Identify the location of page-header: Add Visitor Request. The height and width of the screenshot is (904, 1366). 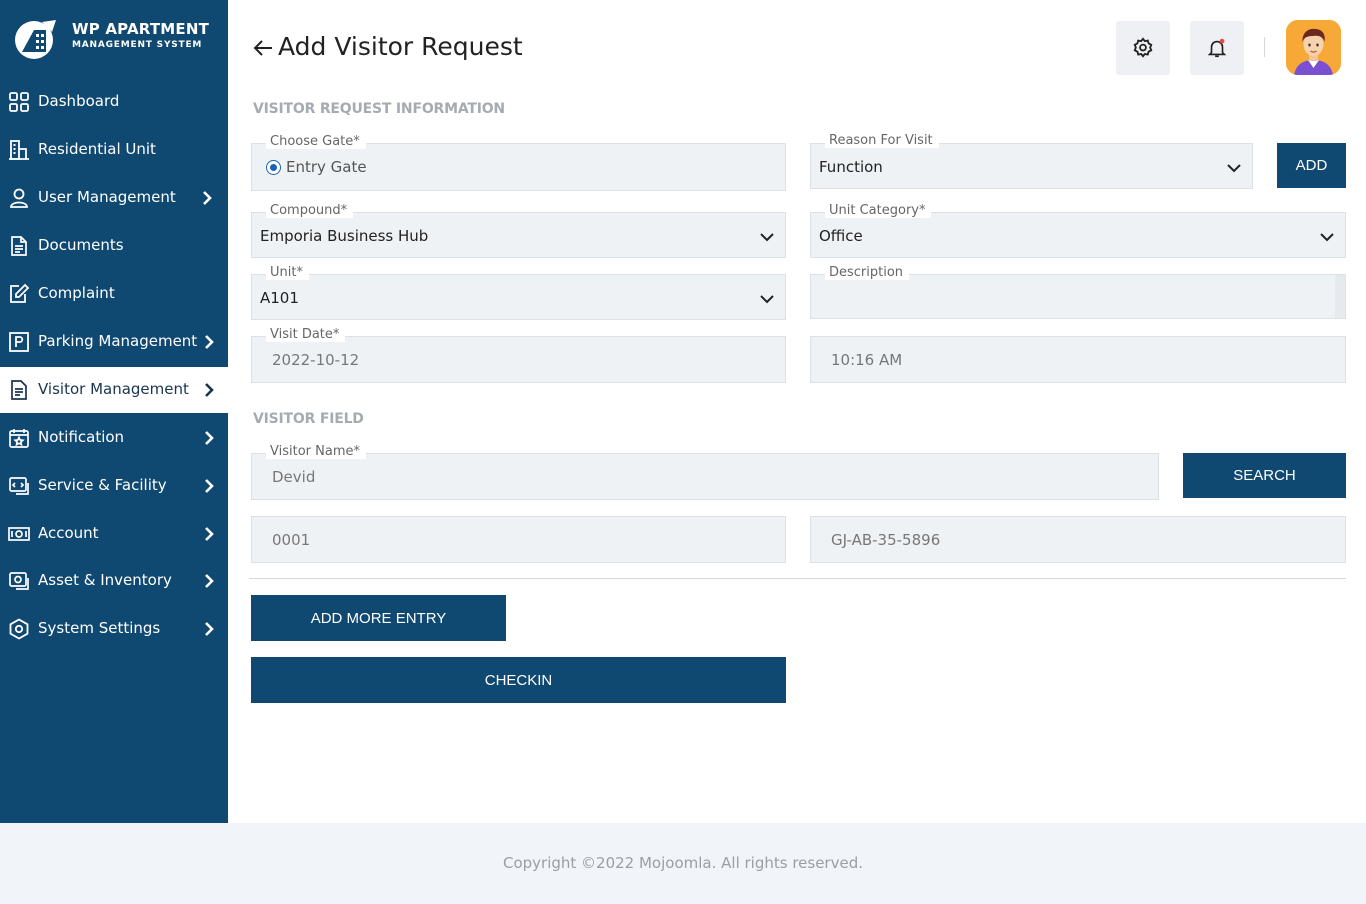
(387, 46).